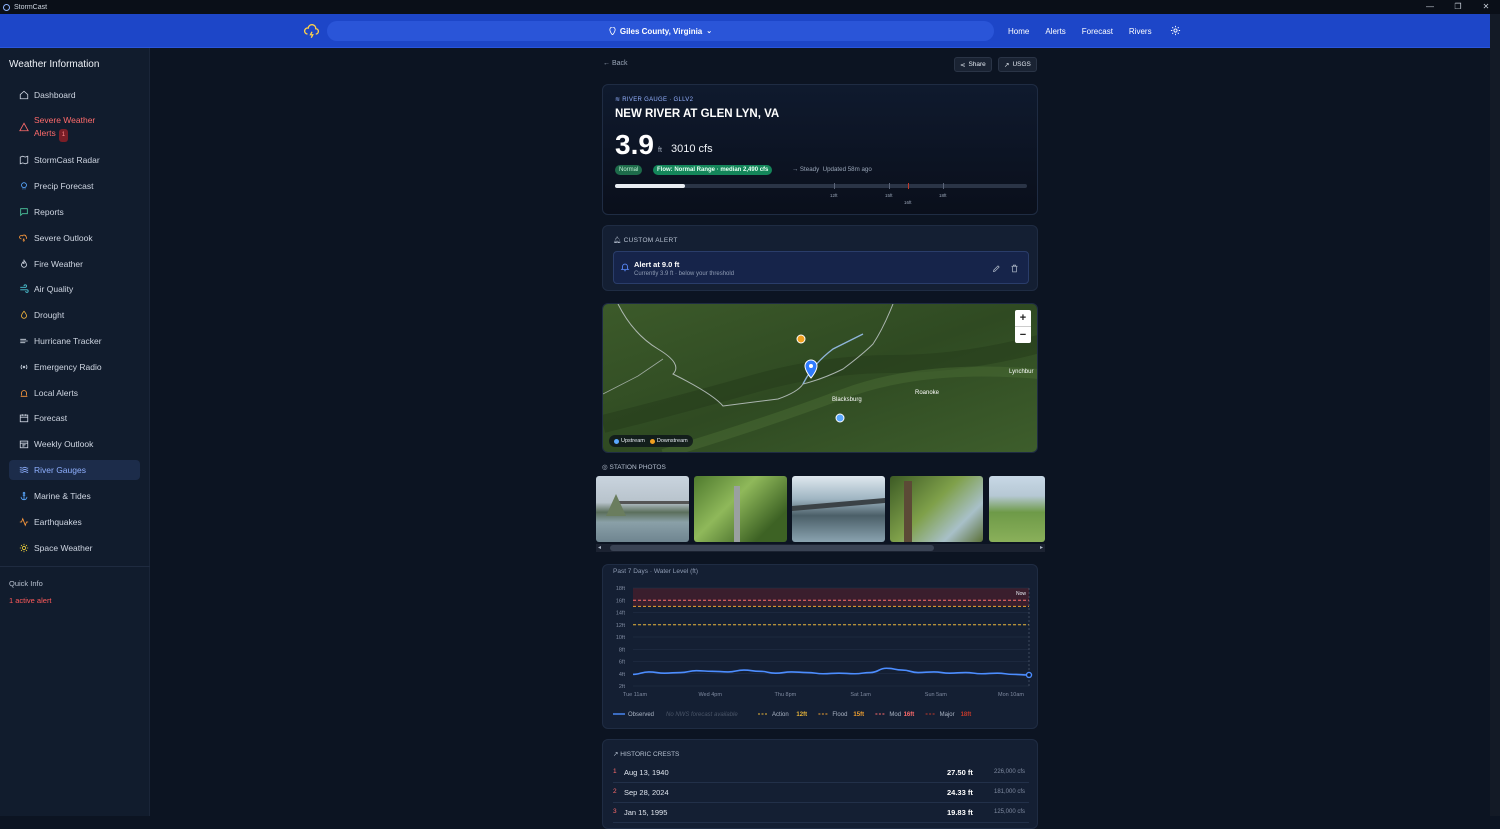  What do you see at coordinates (908, 511) in the screenshot?
I see `riverbank-photo` at bounding box center [908, 511].